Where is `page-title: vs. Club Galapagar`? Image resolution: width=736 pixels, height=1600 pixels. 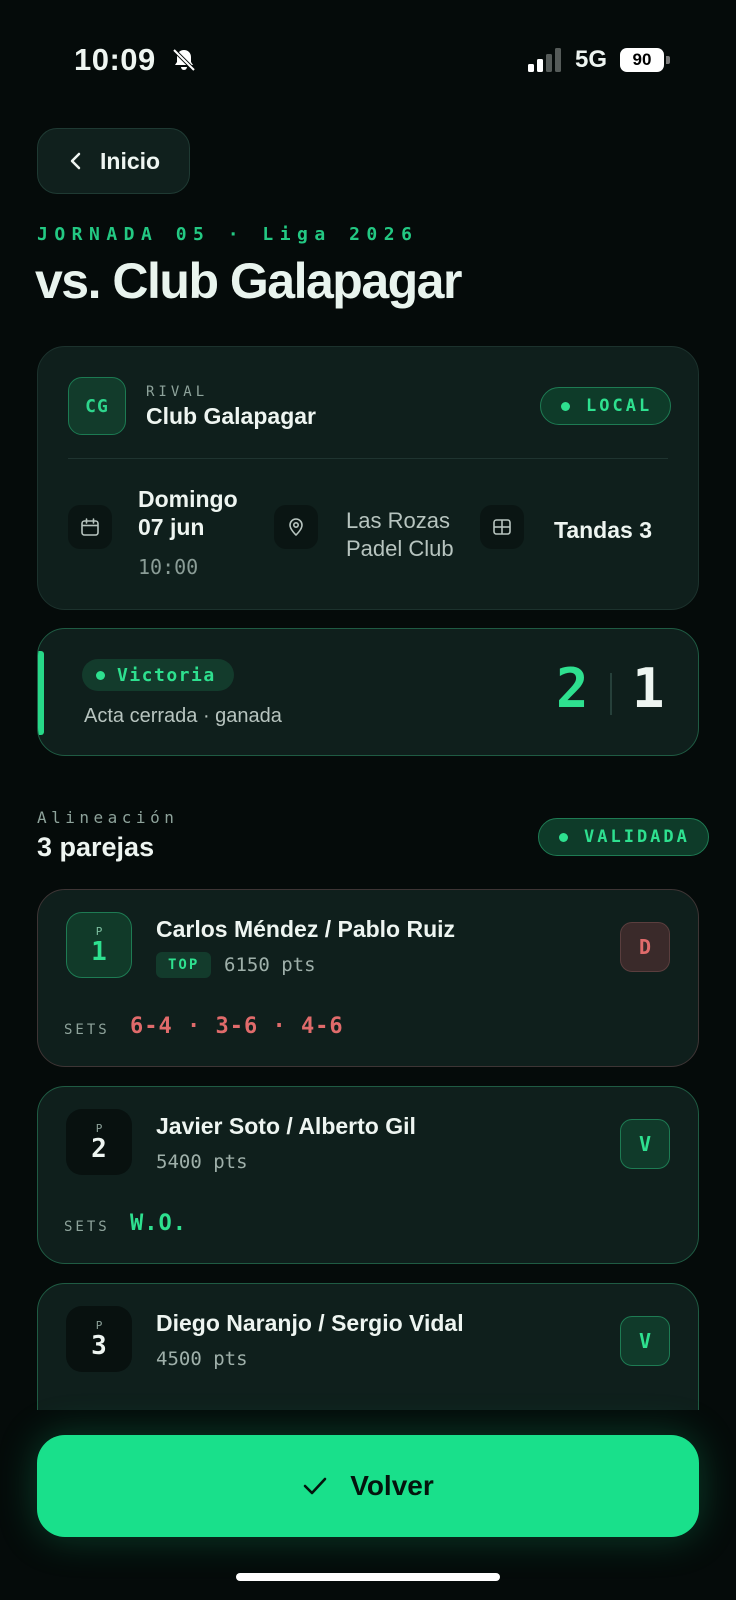
page-title: vs. Club Galapagar is located at coordinates (248, 281).